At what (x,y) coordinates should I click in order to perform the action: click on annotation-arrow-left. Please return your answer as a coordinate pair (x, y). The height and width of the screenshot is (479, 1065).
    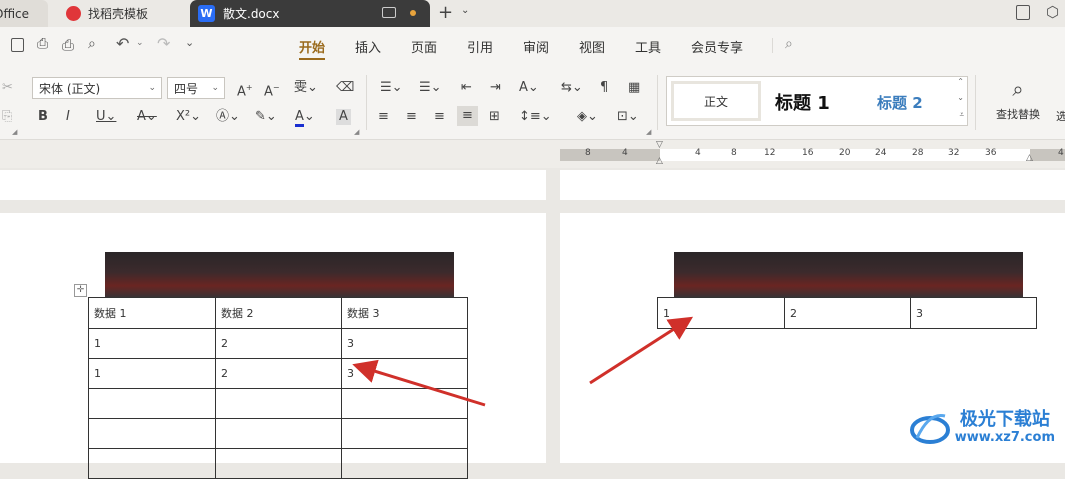
    Looking at the image, I should click on (419, 383).